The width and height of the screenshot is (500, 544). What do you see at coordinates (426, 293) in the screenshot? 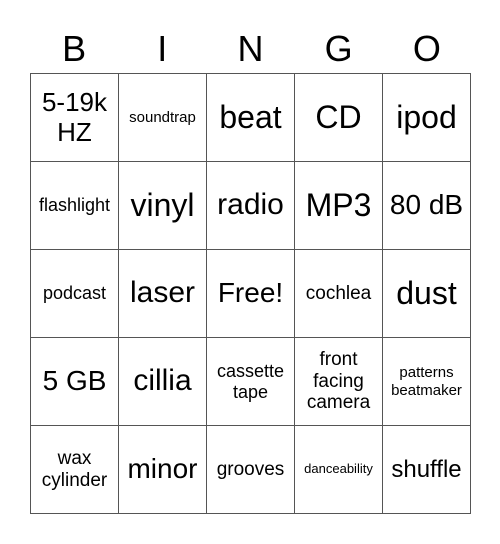
I see `bingo-cell: dust` at bounding box center [426, 293].